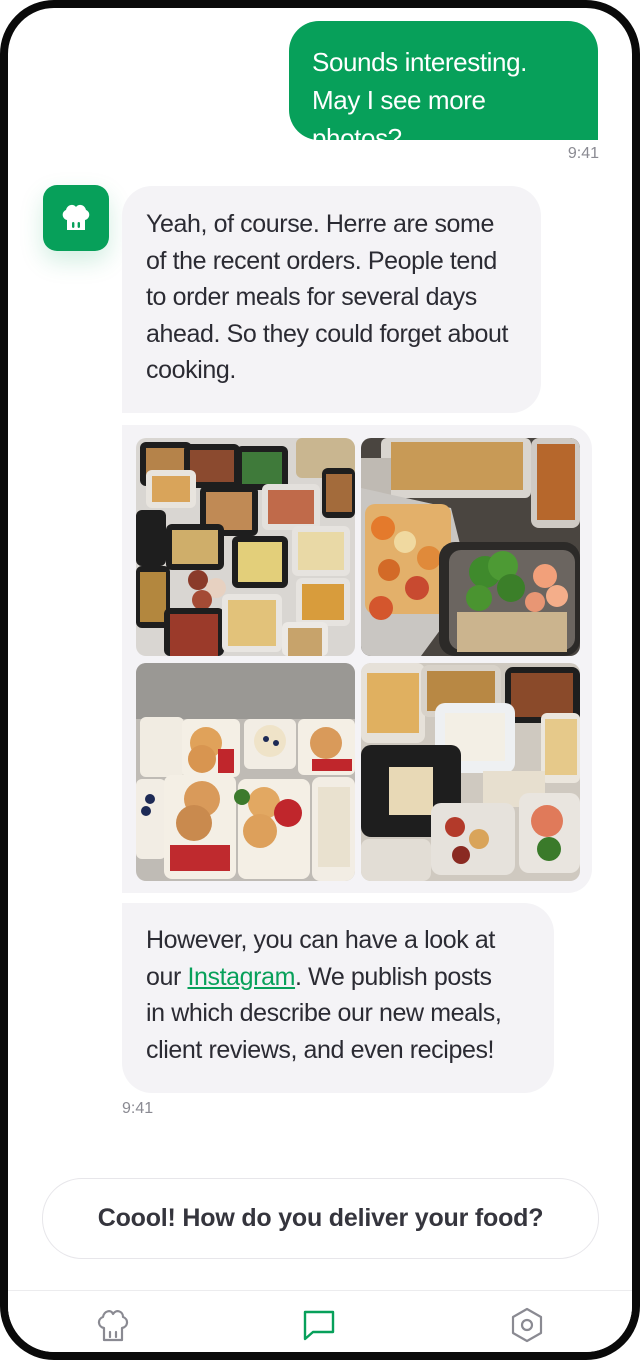 This screenshot has width=640, height=1360. What do you see at coordinates (320, 1049) in the screenshot?
I see `message-text-line: client reviews, and even recipes!` at bounding box center [320, 1049].